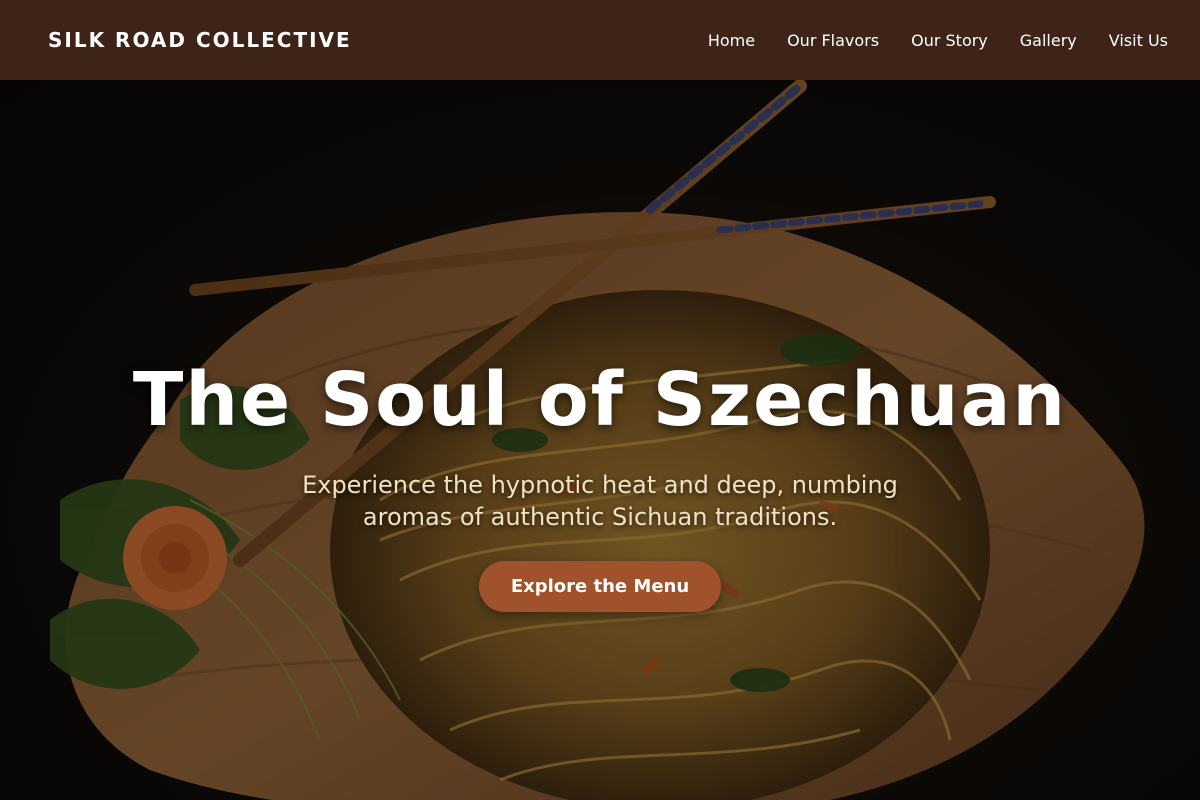  I want to click on hero-title: The Soul of Szechuan, so click(600, 400).